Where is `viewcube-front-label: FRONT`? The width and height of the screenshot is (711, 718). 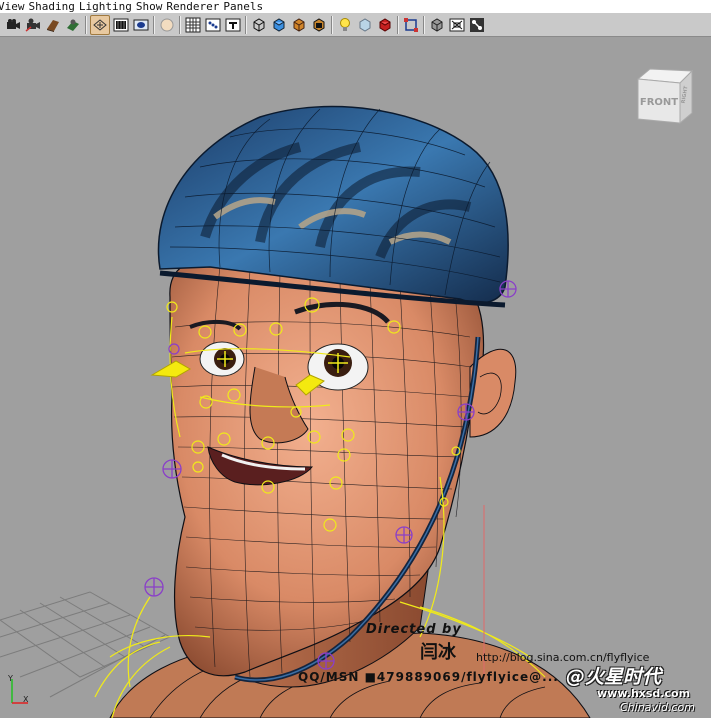
viewcube-front-label: FRONT is located at coordinates (659, 102).